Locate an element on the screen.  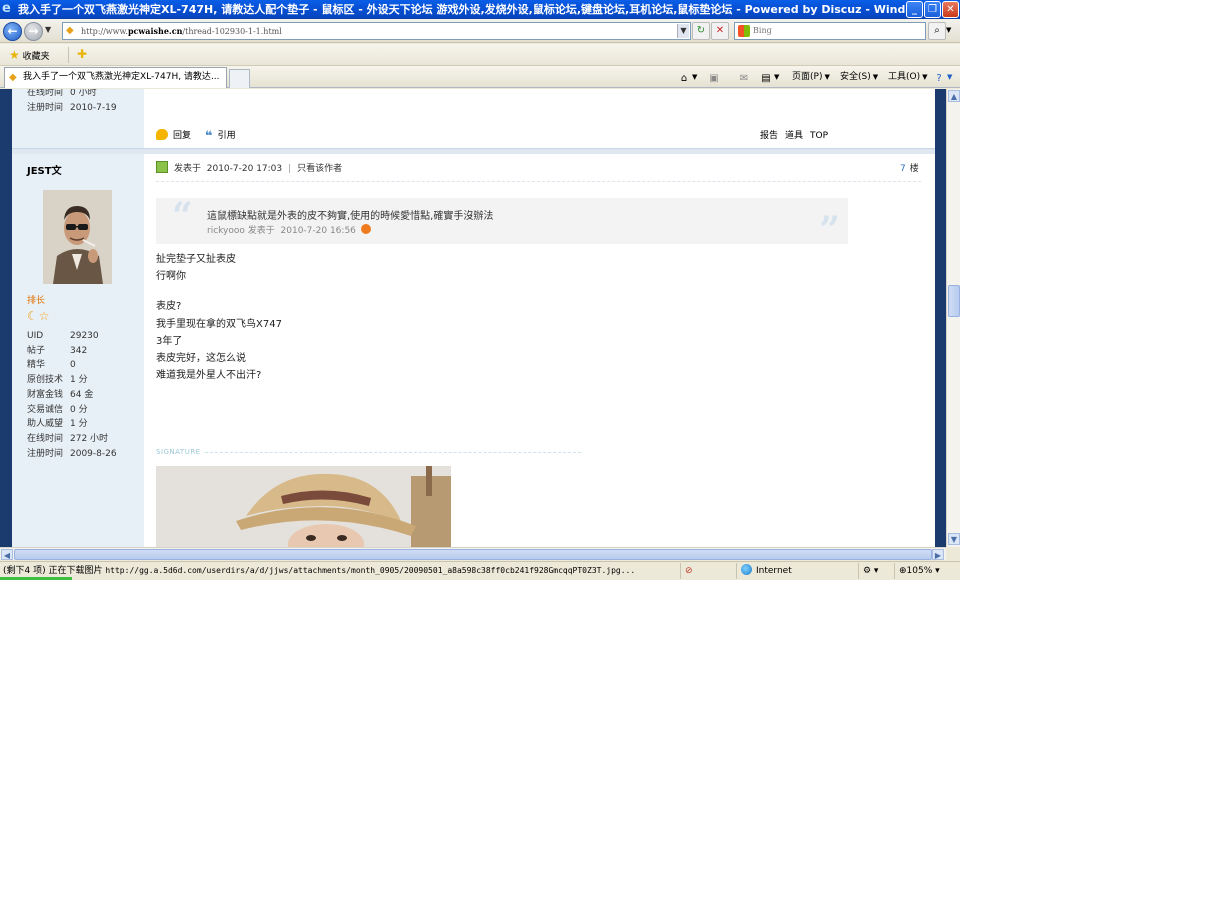
favorites-button: ★ 收藏夹 is located at coordinates (29, 55).